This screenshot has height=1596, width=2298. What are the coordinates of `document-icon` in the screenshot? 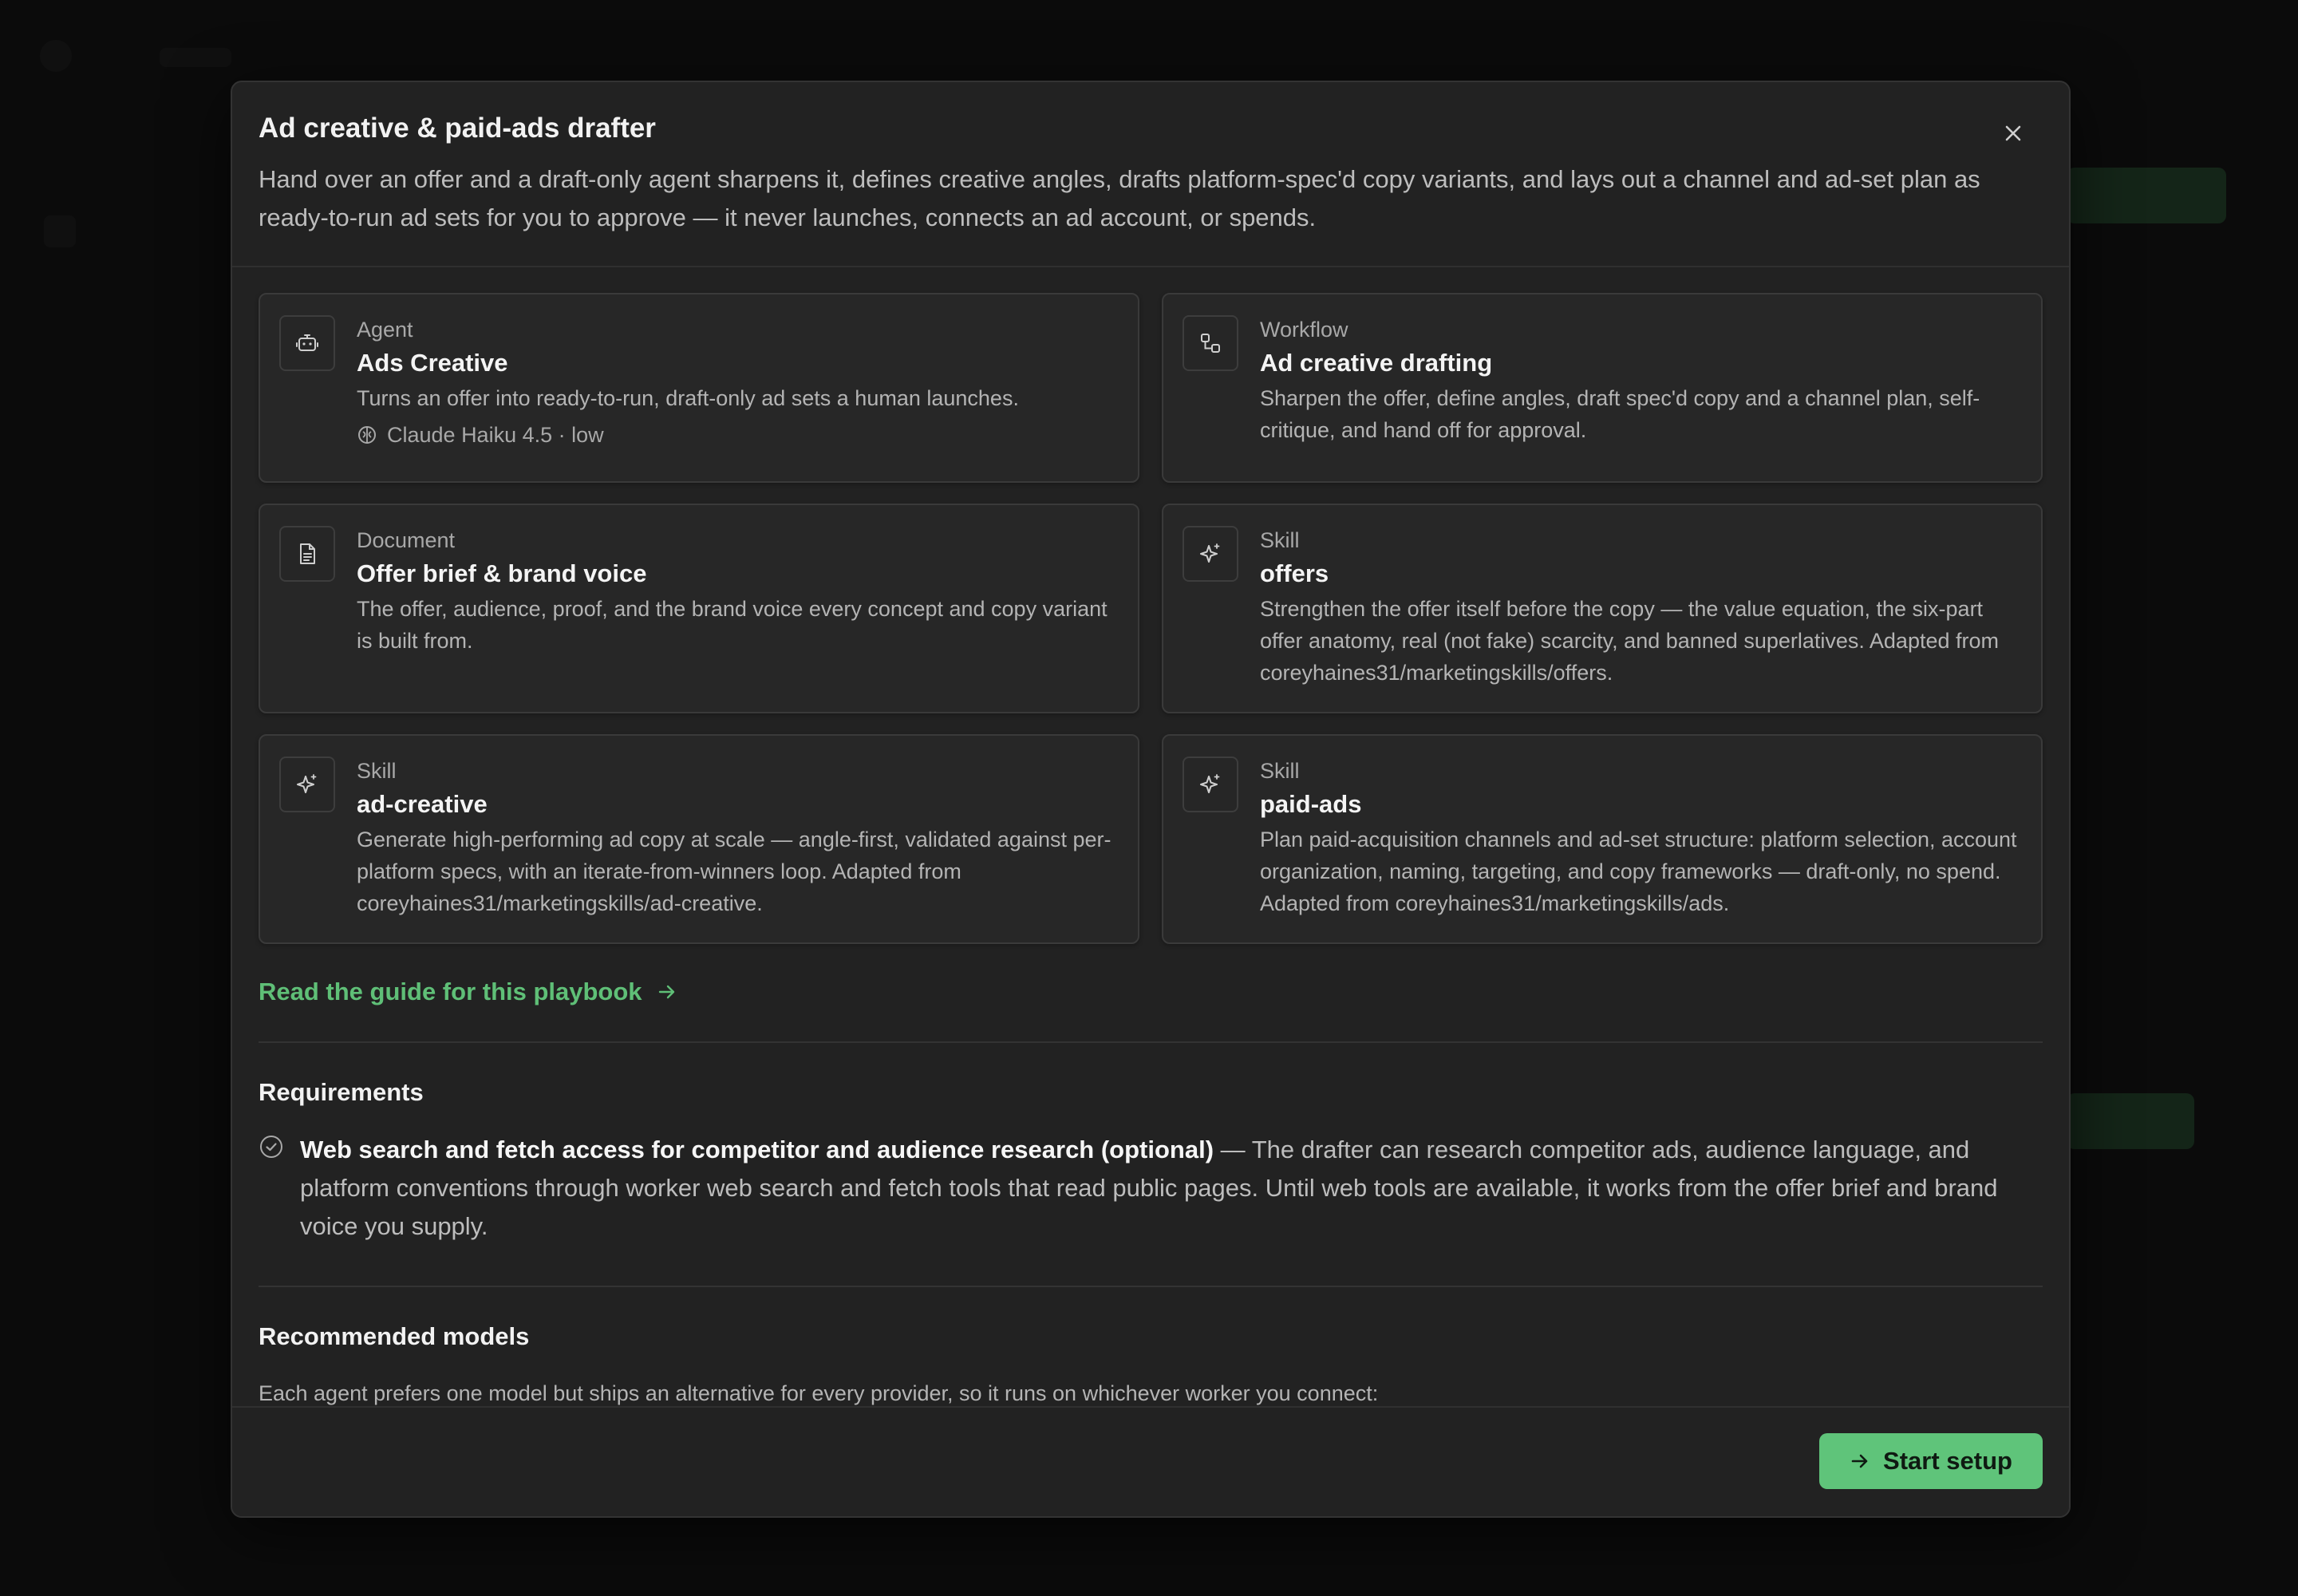 It's located at (307, 554).